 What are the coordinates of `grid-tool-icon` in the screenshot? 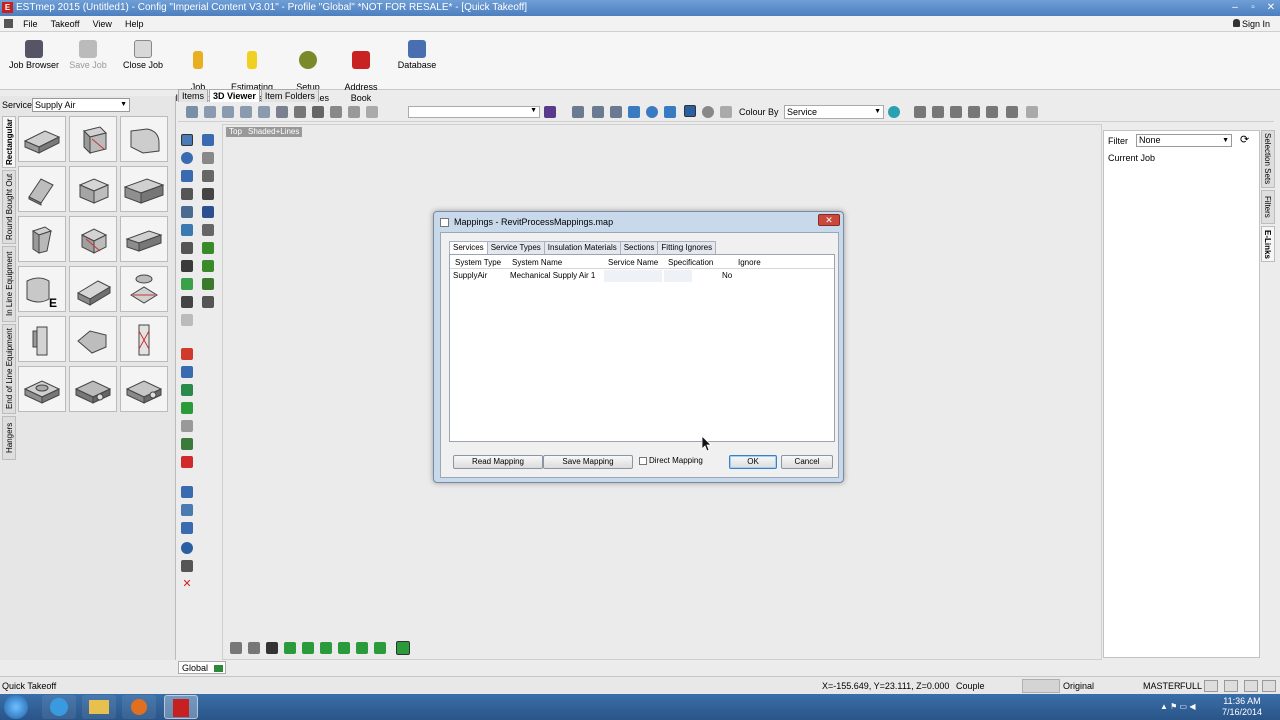 It's located at (208, 302).